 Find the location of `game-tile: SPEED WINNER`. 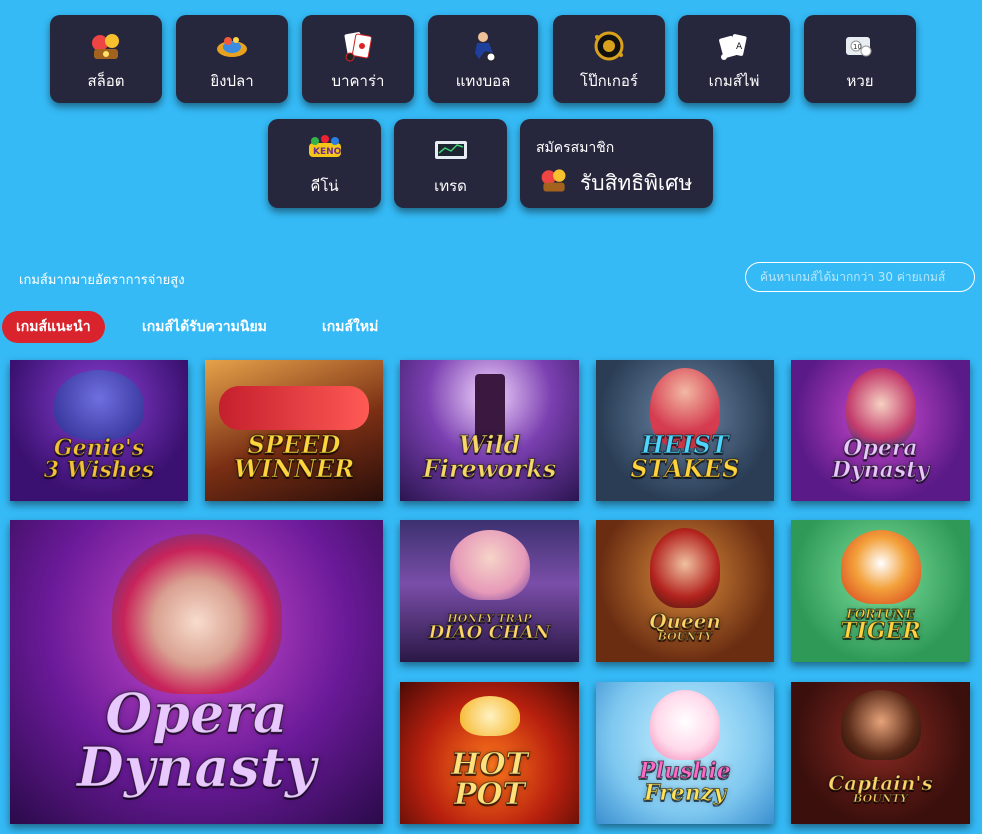

game-tile: SPEED WINNER is located at coordinates (294, 430).